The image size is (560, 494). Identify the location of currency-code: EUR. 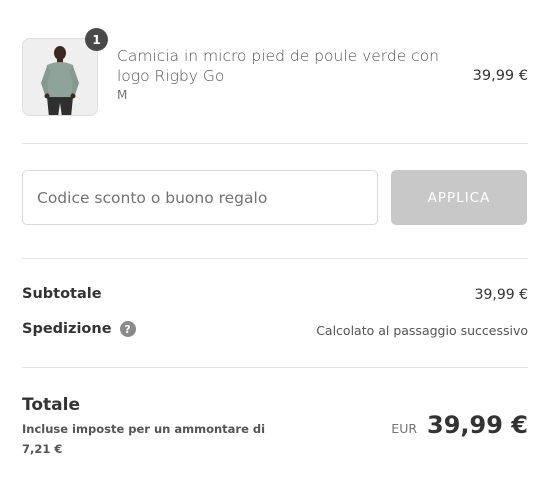
(404, 428).